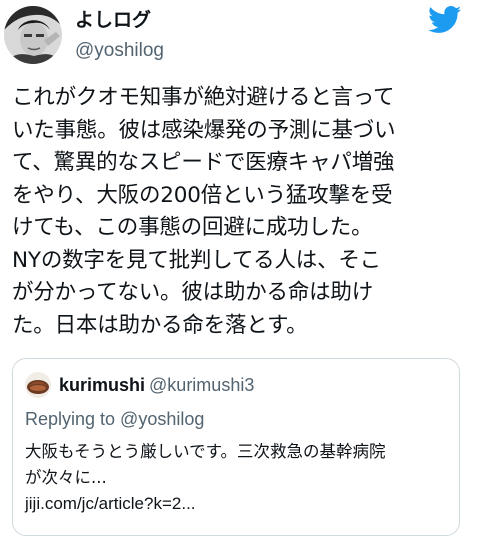 This screenshot has width=480, height=553. Describe the element at coordinates (202, 195) in the screenshot. I see `tweet-text-line: をやり、大阪の200倍という猛攻撃を受` at that location.